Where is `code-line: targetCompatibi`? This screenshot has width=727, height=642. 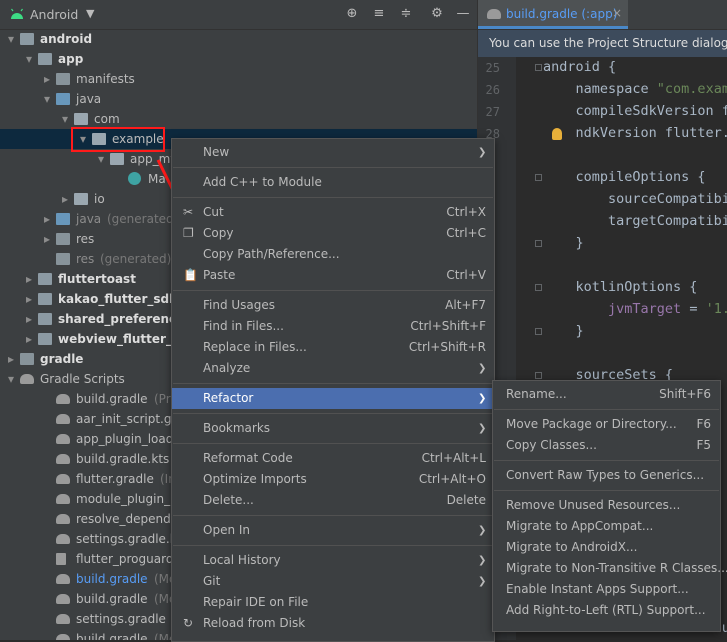
code-line: targetCompatibi is located at coordinates (635, 221).